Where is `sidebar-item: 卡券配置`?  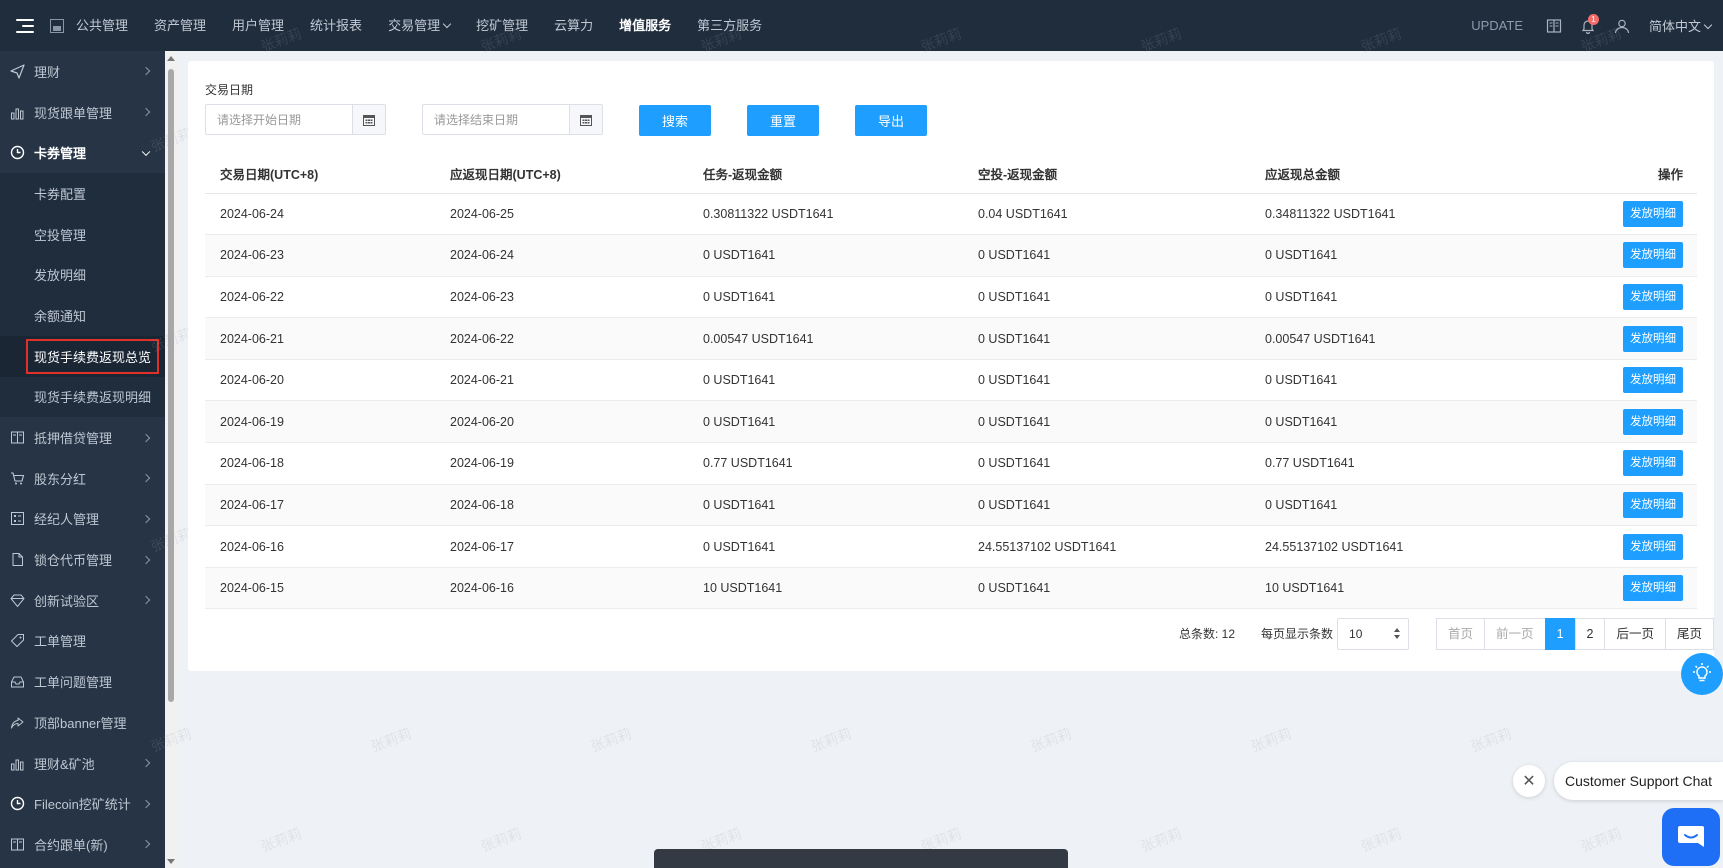
sidebar-item: 卡券配置 is located at coordinates (82, 193).